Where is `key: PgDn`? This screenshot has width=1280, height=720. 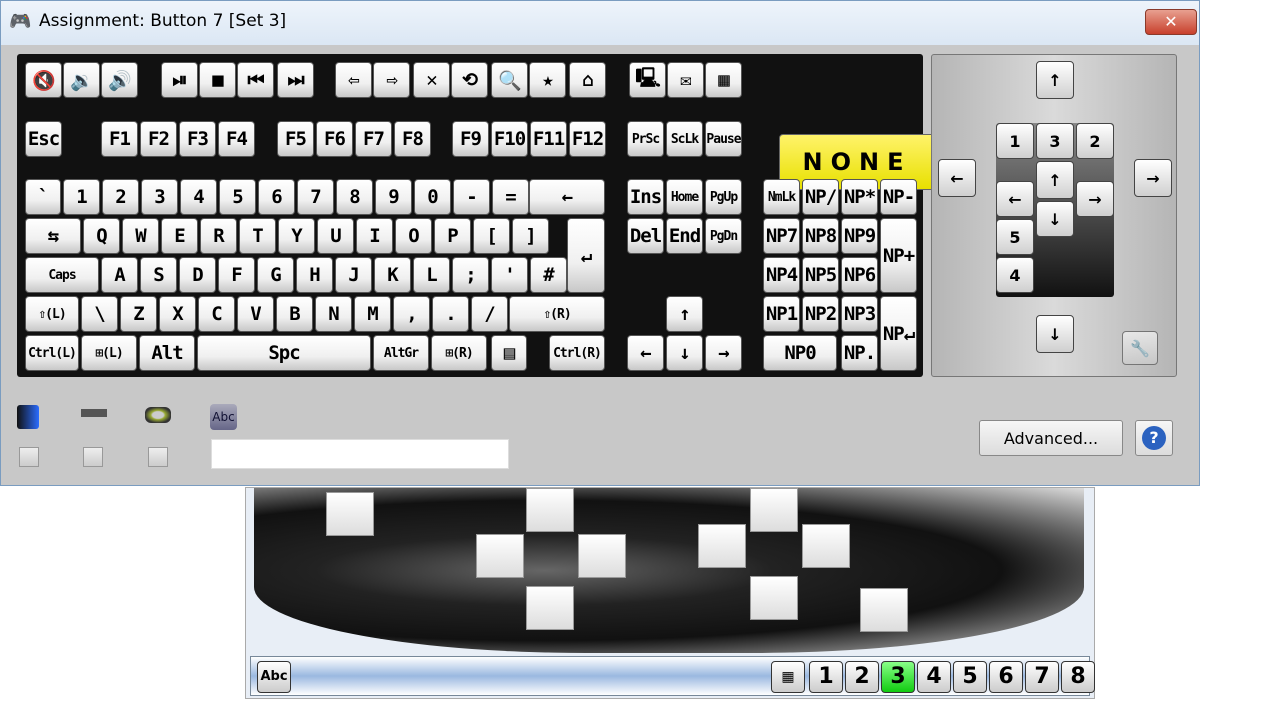
key: PgDn is located at coordinates (723, 236).